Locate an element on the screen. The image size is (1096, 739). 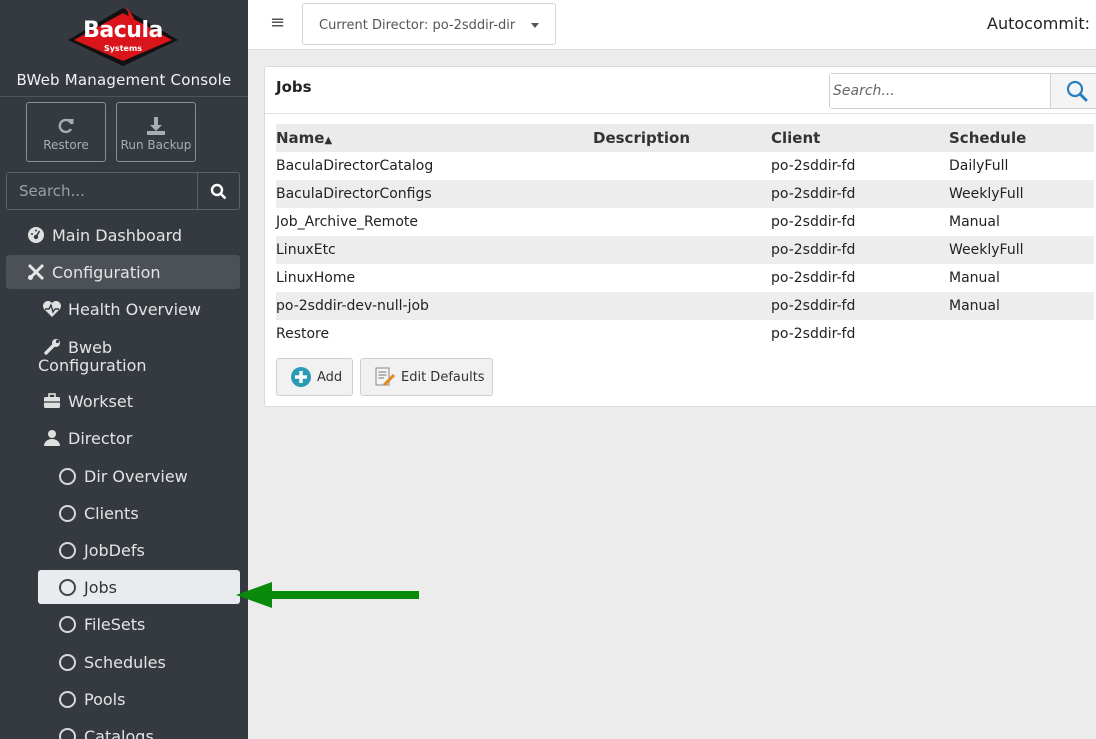
edit-defaults-button: Edit Defaults is located at coordinates (426, 377).